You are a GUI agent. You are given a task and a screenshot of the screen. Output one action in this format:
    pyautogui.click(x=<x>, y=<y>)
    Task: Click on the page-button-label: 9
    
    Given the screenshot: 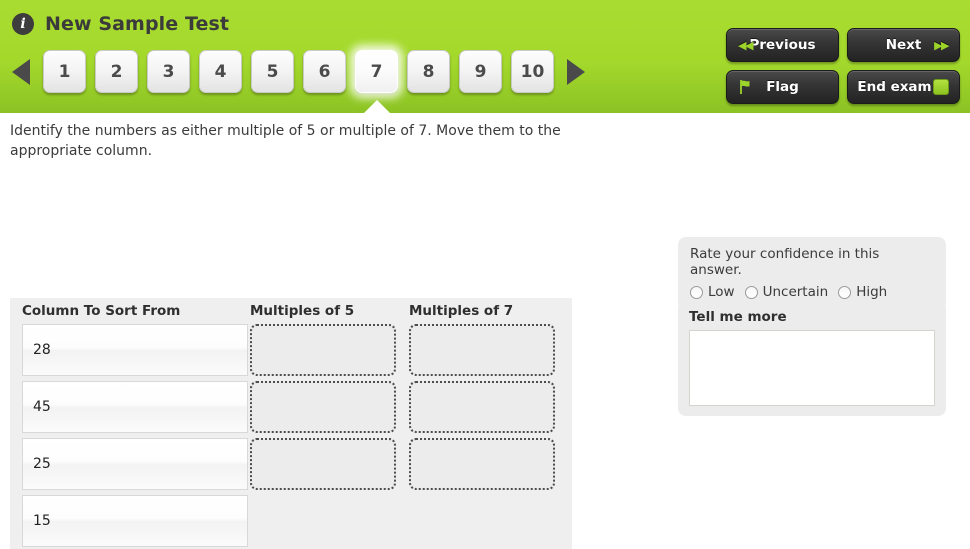 What is the action you would take?
    pyautogui.click(x=480, y=71)
    